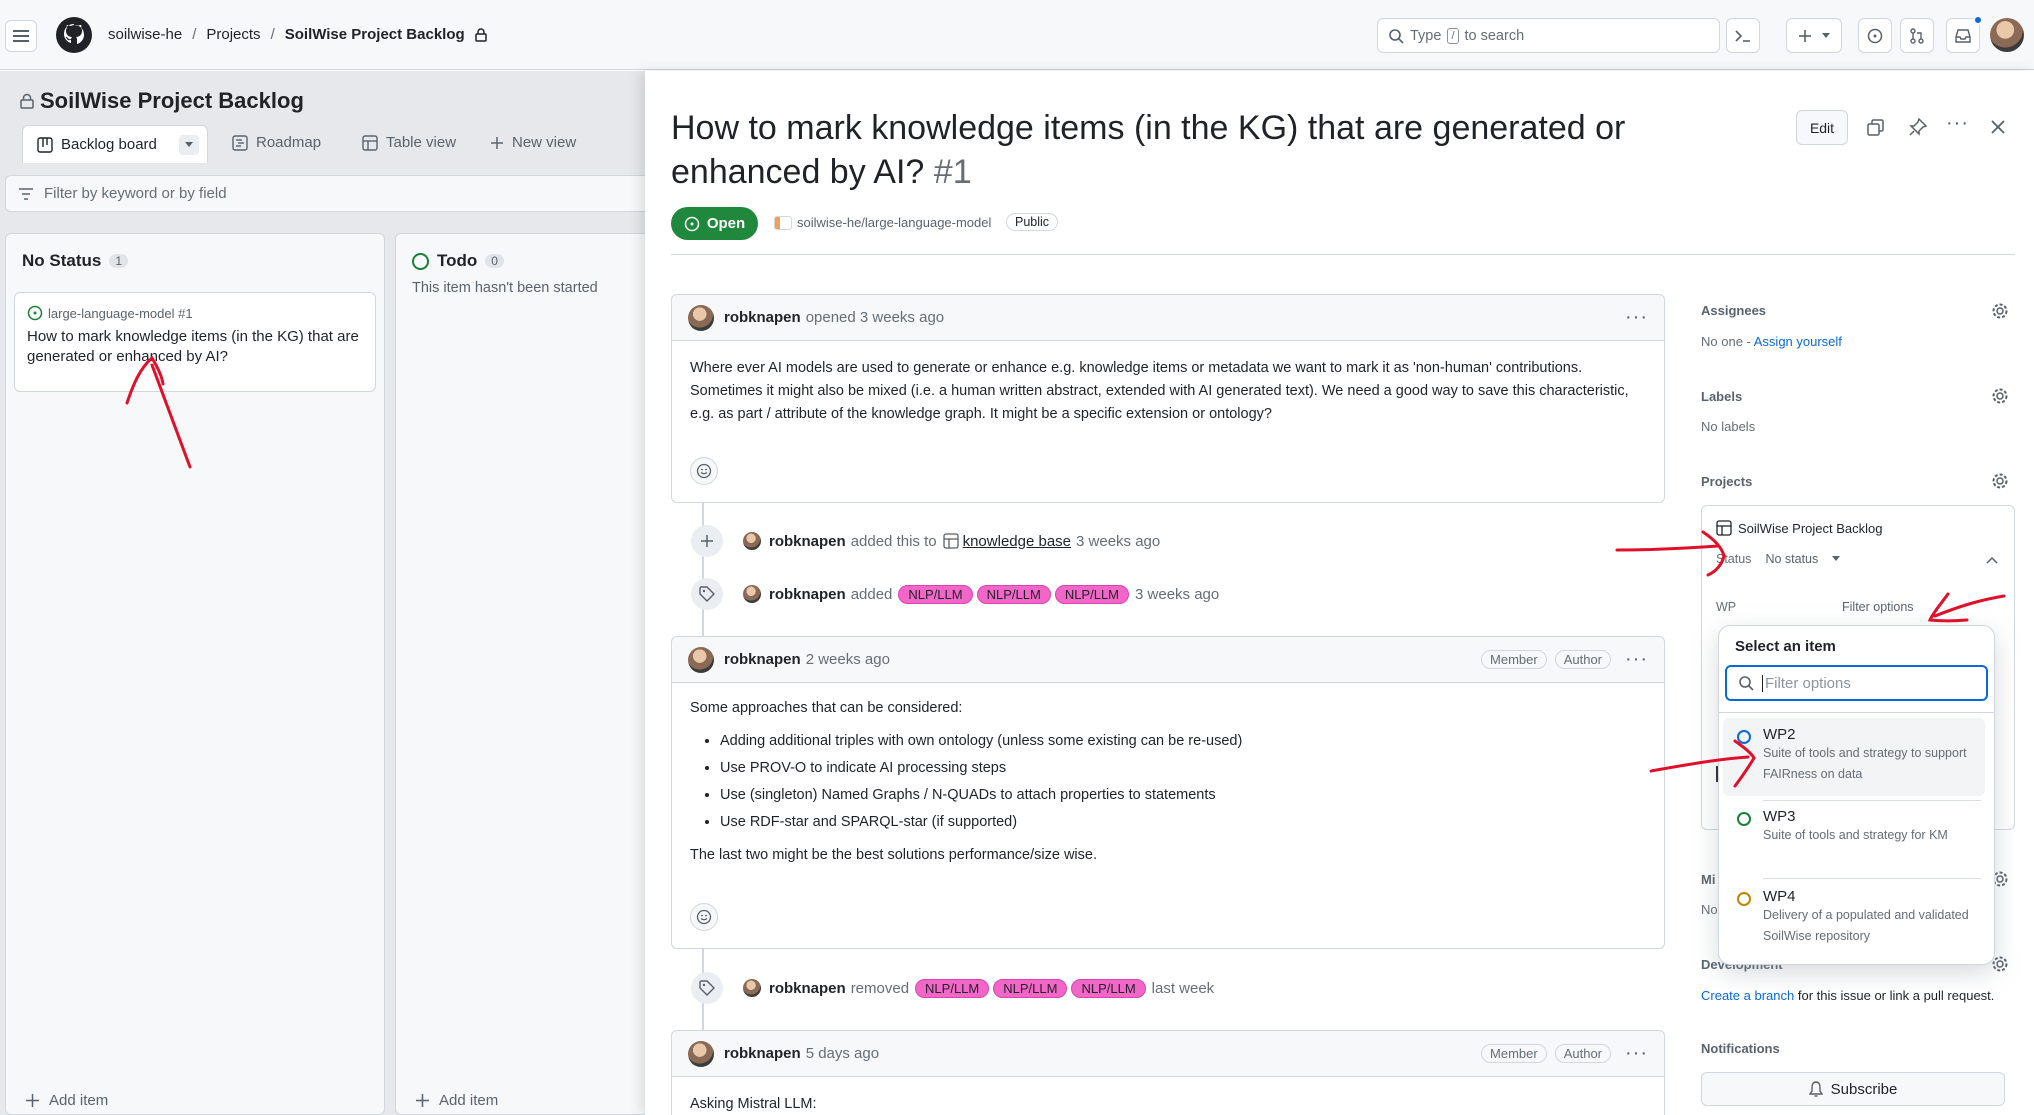 This screenshot has width=2034, height=1115. What do you see at coordinates (325, 193) in the screenshot?
I see `filter-bar: Filter by keyword or by field` at bounding box center [325, 193].